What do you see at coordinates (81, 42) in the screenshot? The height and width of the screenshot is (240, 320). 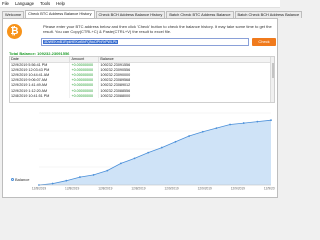 I see `address-value: 3DWEKmB1RpkHEKwBhFQNcDPhRrPWLPk` at bounding box center [81, 42].